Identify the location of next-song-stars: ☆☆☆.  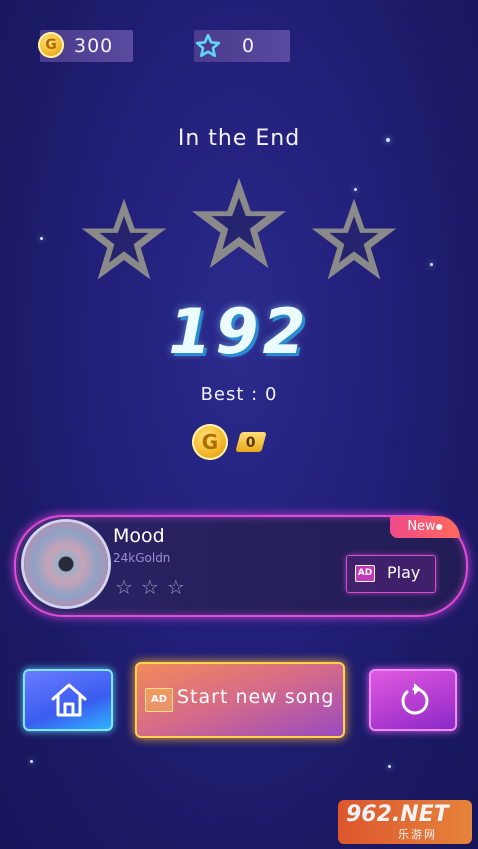
(154, 587).